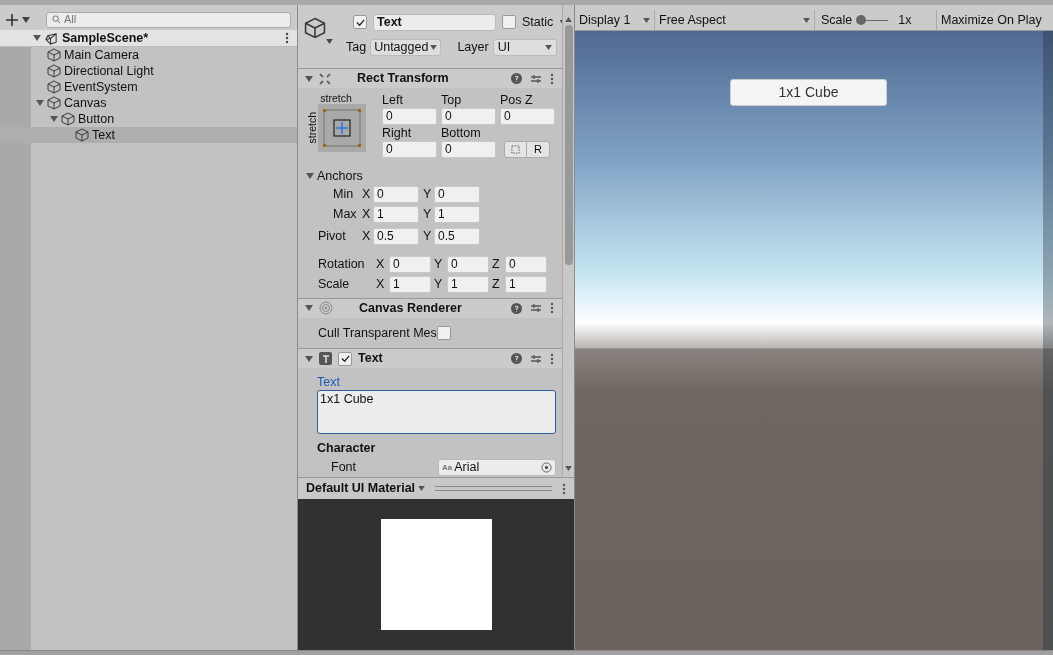  I want to click on component-header: Rect Transform, so click(430, 78).